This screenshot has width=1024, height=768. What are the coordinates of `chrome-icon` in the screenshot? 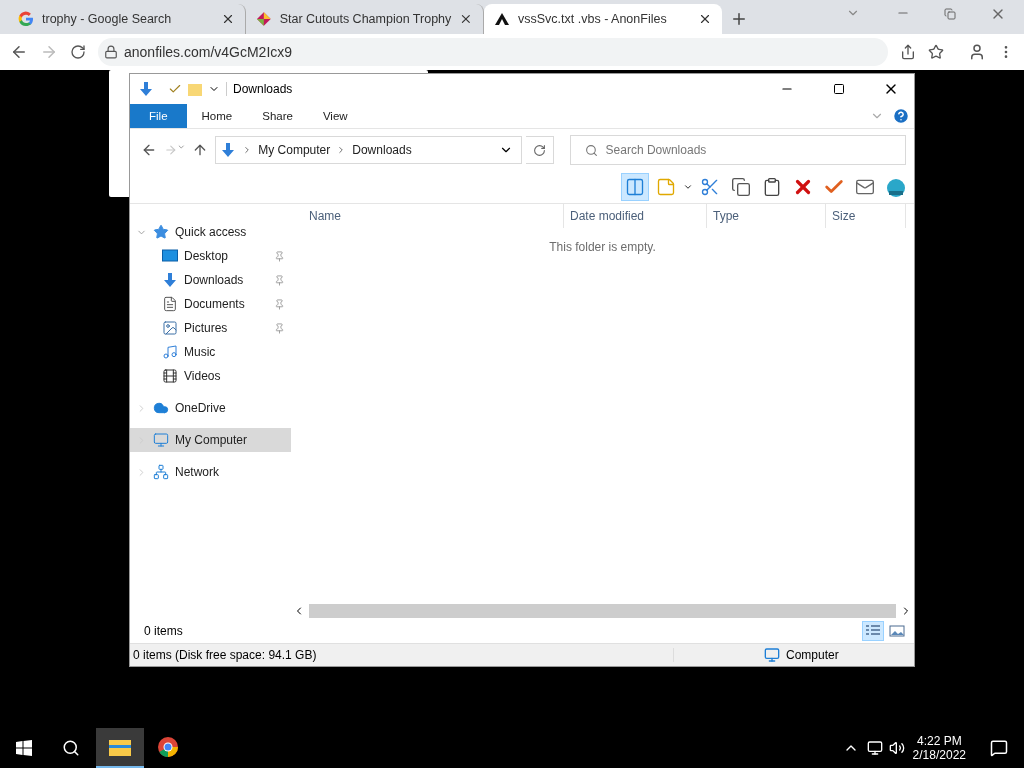 It's located at (168, 747).